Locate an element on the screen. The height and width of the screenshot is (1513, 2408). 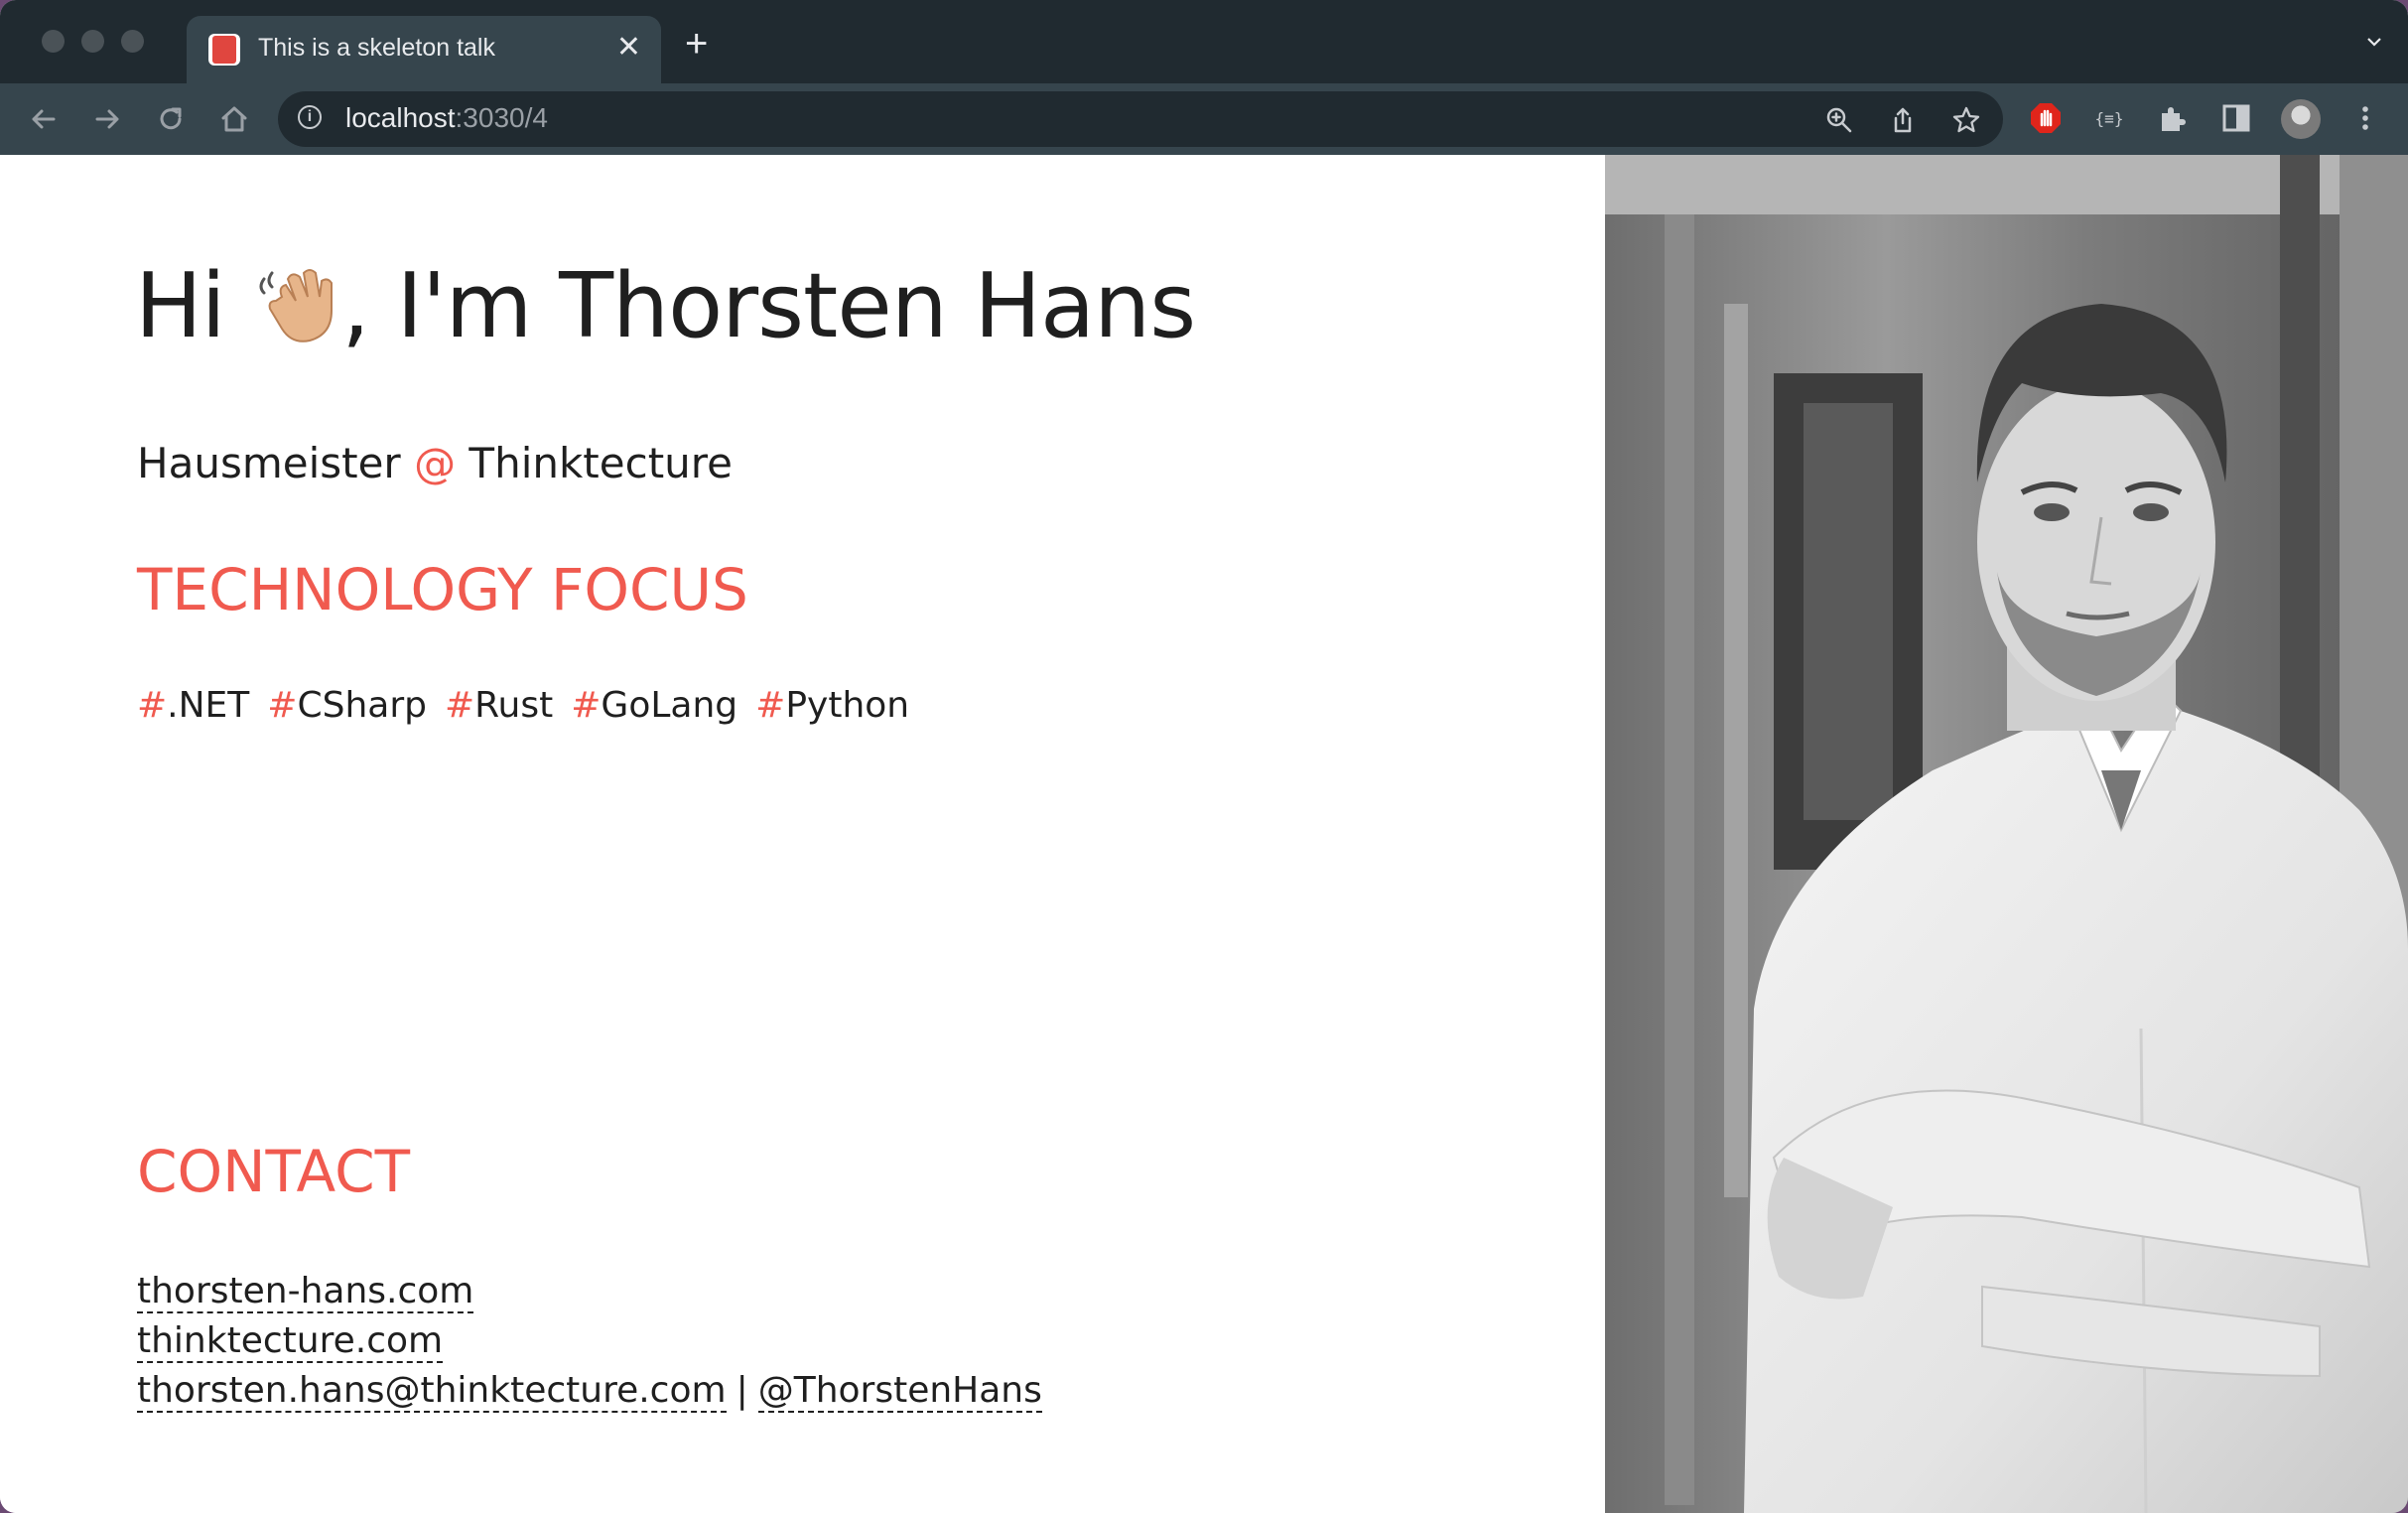
window-minimize-dot is located at coordinates (93, 41).